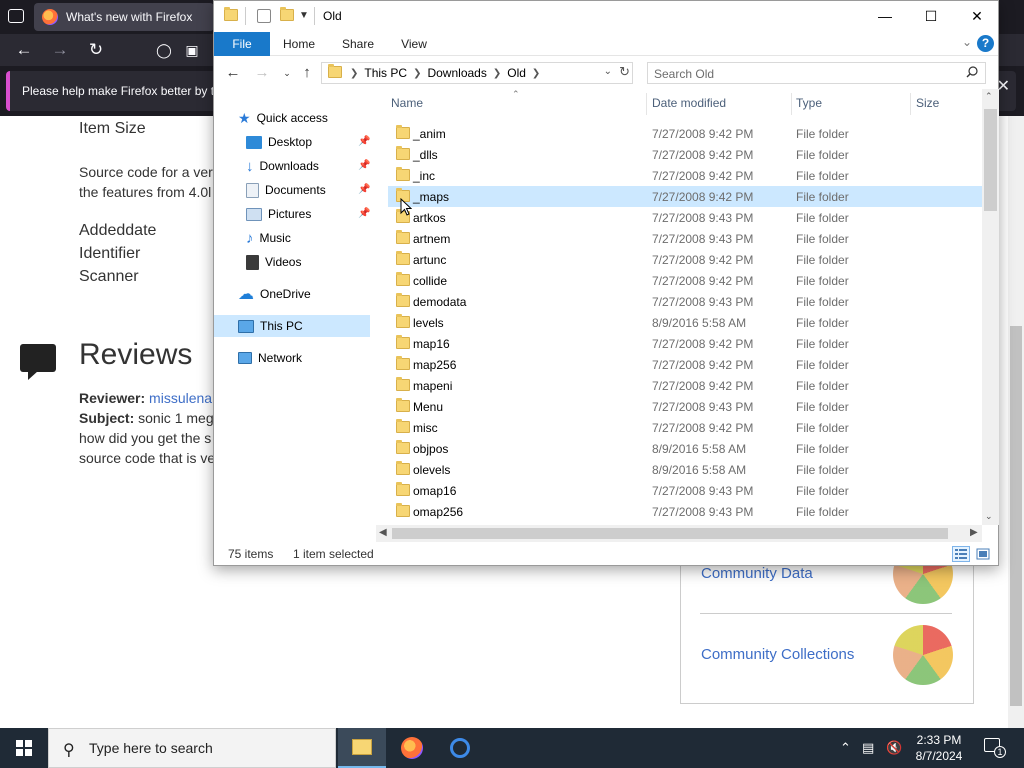 Image resolution: width=1024 pixels, height=768 pixels. What do you see at coordinates (927, 103) in the screenshot?
I see `column-header-size: Size` at bounding box center [927, 103].